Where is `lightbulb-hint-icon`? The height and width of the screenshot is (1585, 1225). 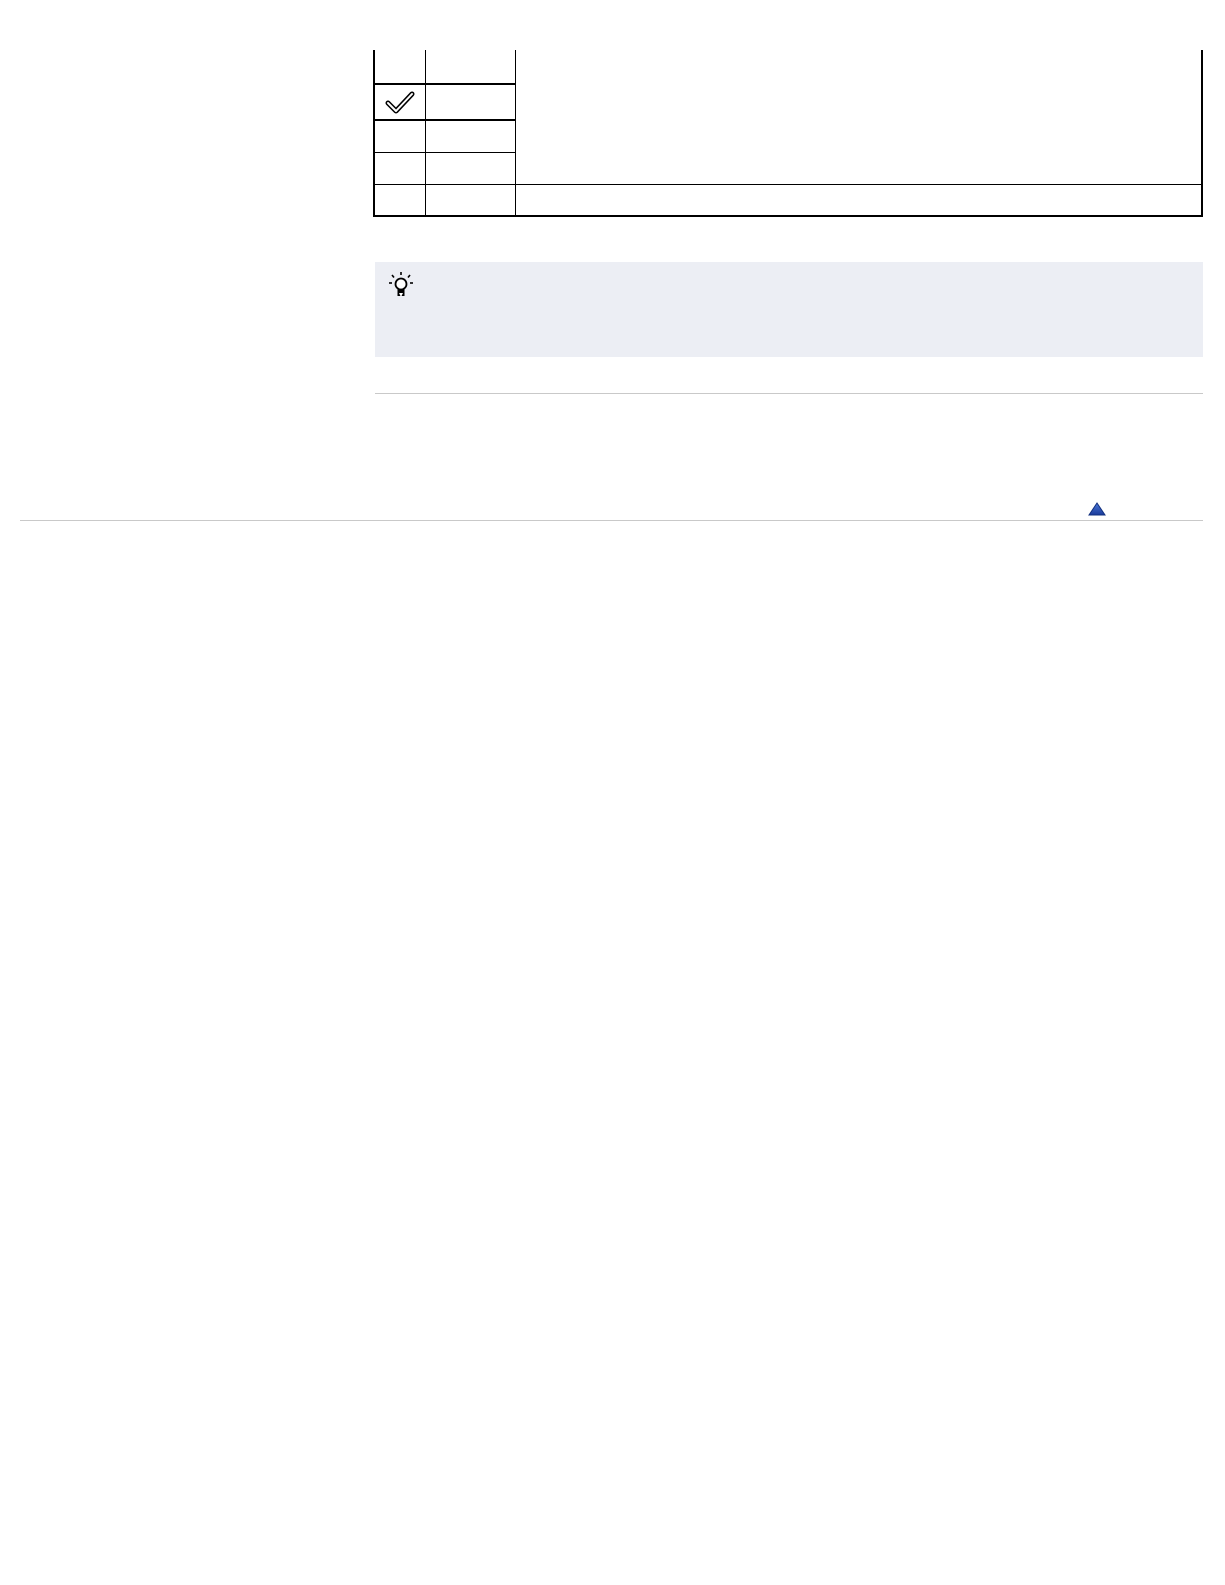
lightbulb-hint-icon is located at coordinates (401, 284).